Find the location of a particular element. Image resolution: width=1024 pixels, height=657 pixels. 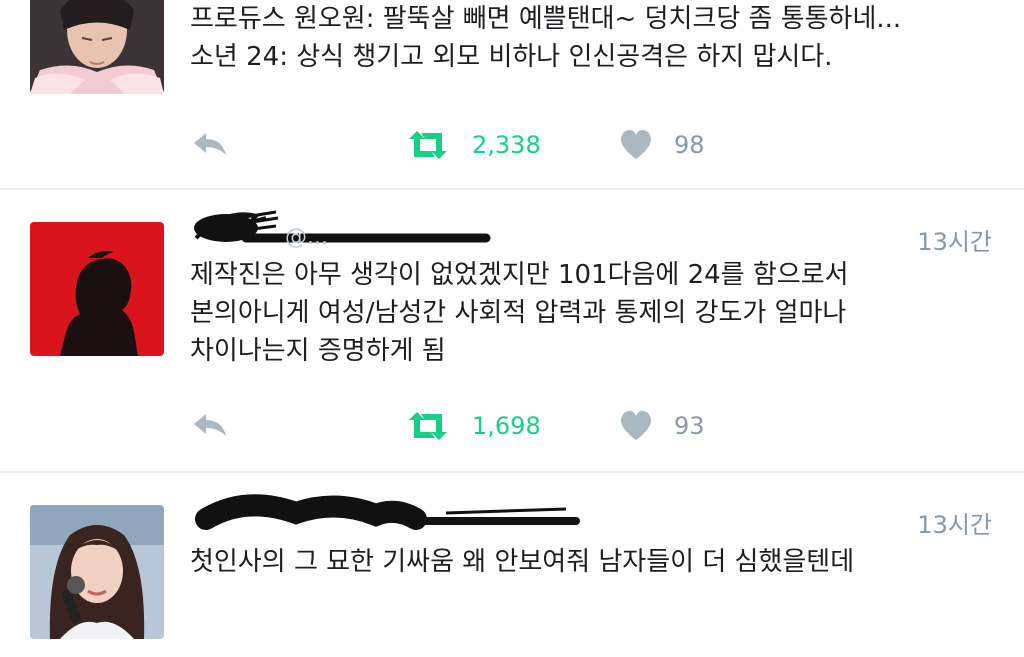

tweet-text: 첫인사의 그 묘한 기싸움 왜 안보여줘 남자들이 더 심했을텐데 is located at coordinates (590, 562).